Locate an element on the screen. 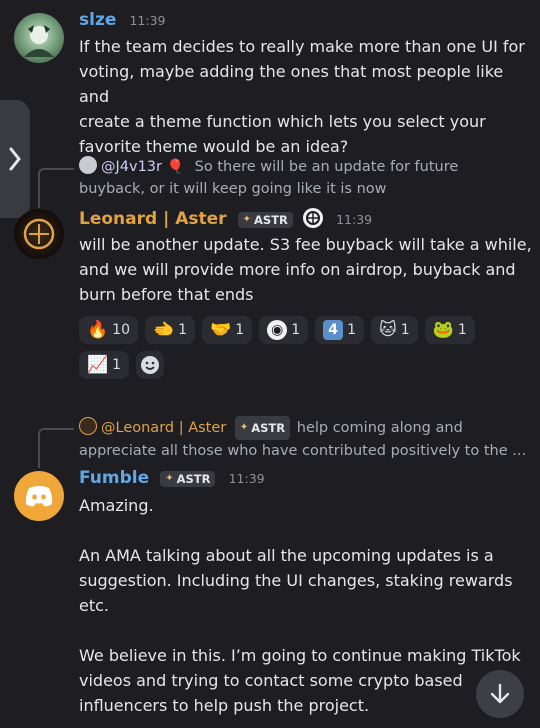 Image resolution: width=540 pixels, height=728 pixels. jump-to-present-button is located at coordinates (500, 694).